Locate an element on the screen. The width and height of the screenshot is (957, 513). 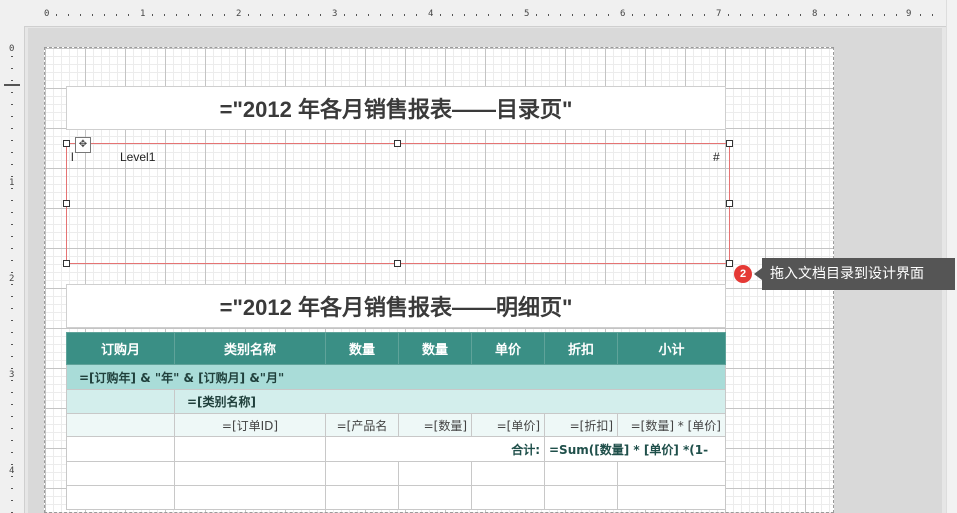
detail-cell: =[产品名 is located at coordinates (362, 425).